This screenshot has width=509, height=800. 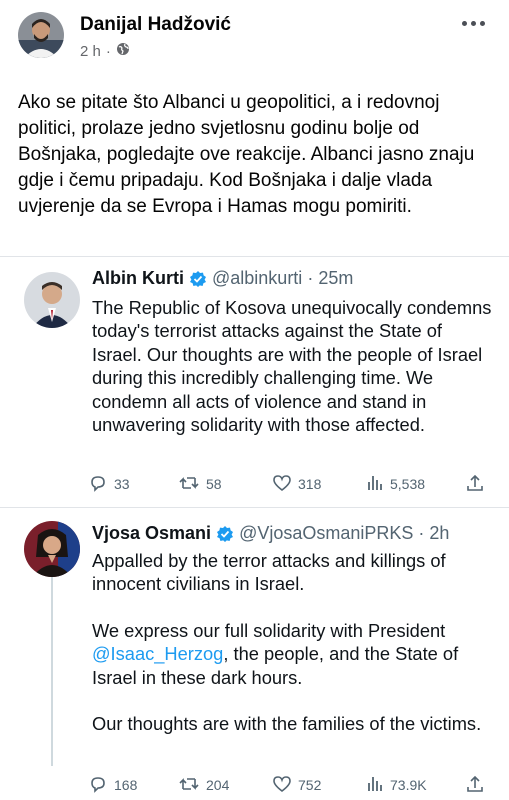 What do you see at coordinates (155, 25) in the screenshot?
I see `author-name: Danijal Hadžović` at bounding box center [155, 25].